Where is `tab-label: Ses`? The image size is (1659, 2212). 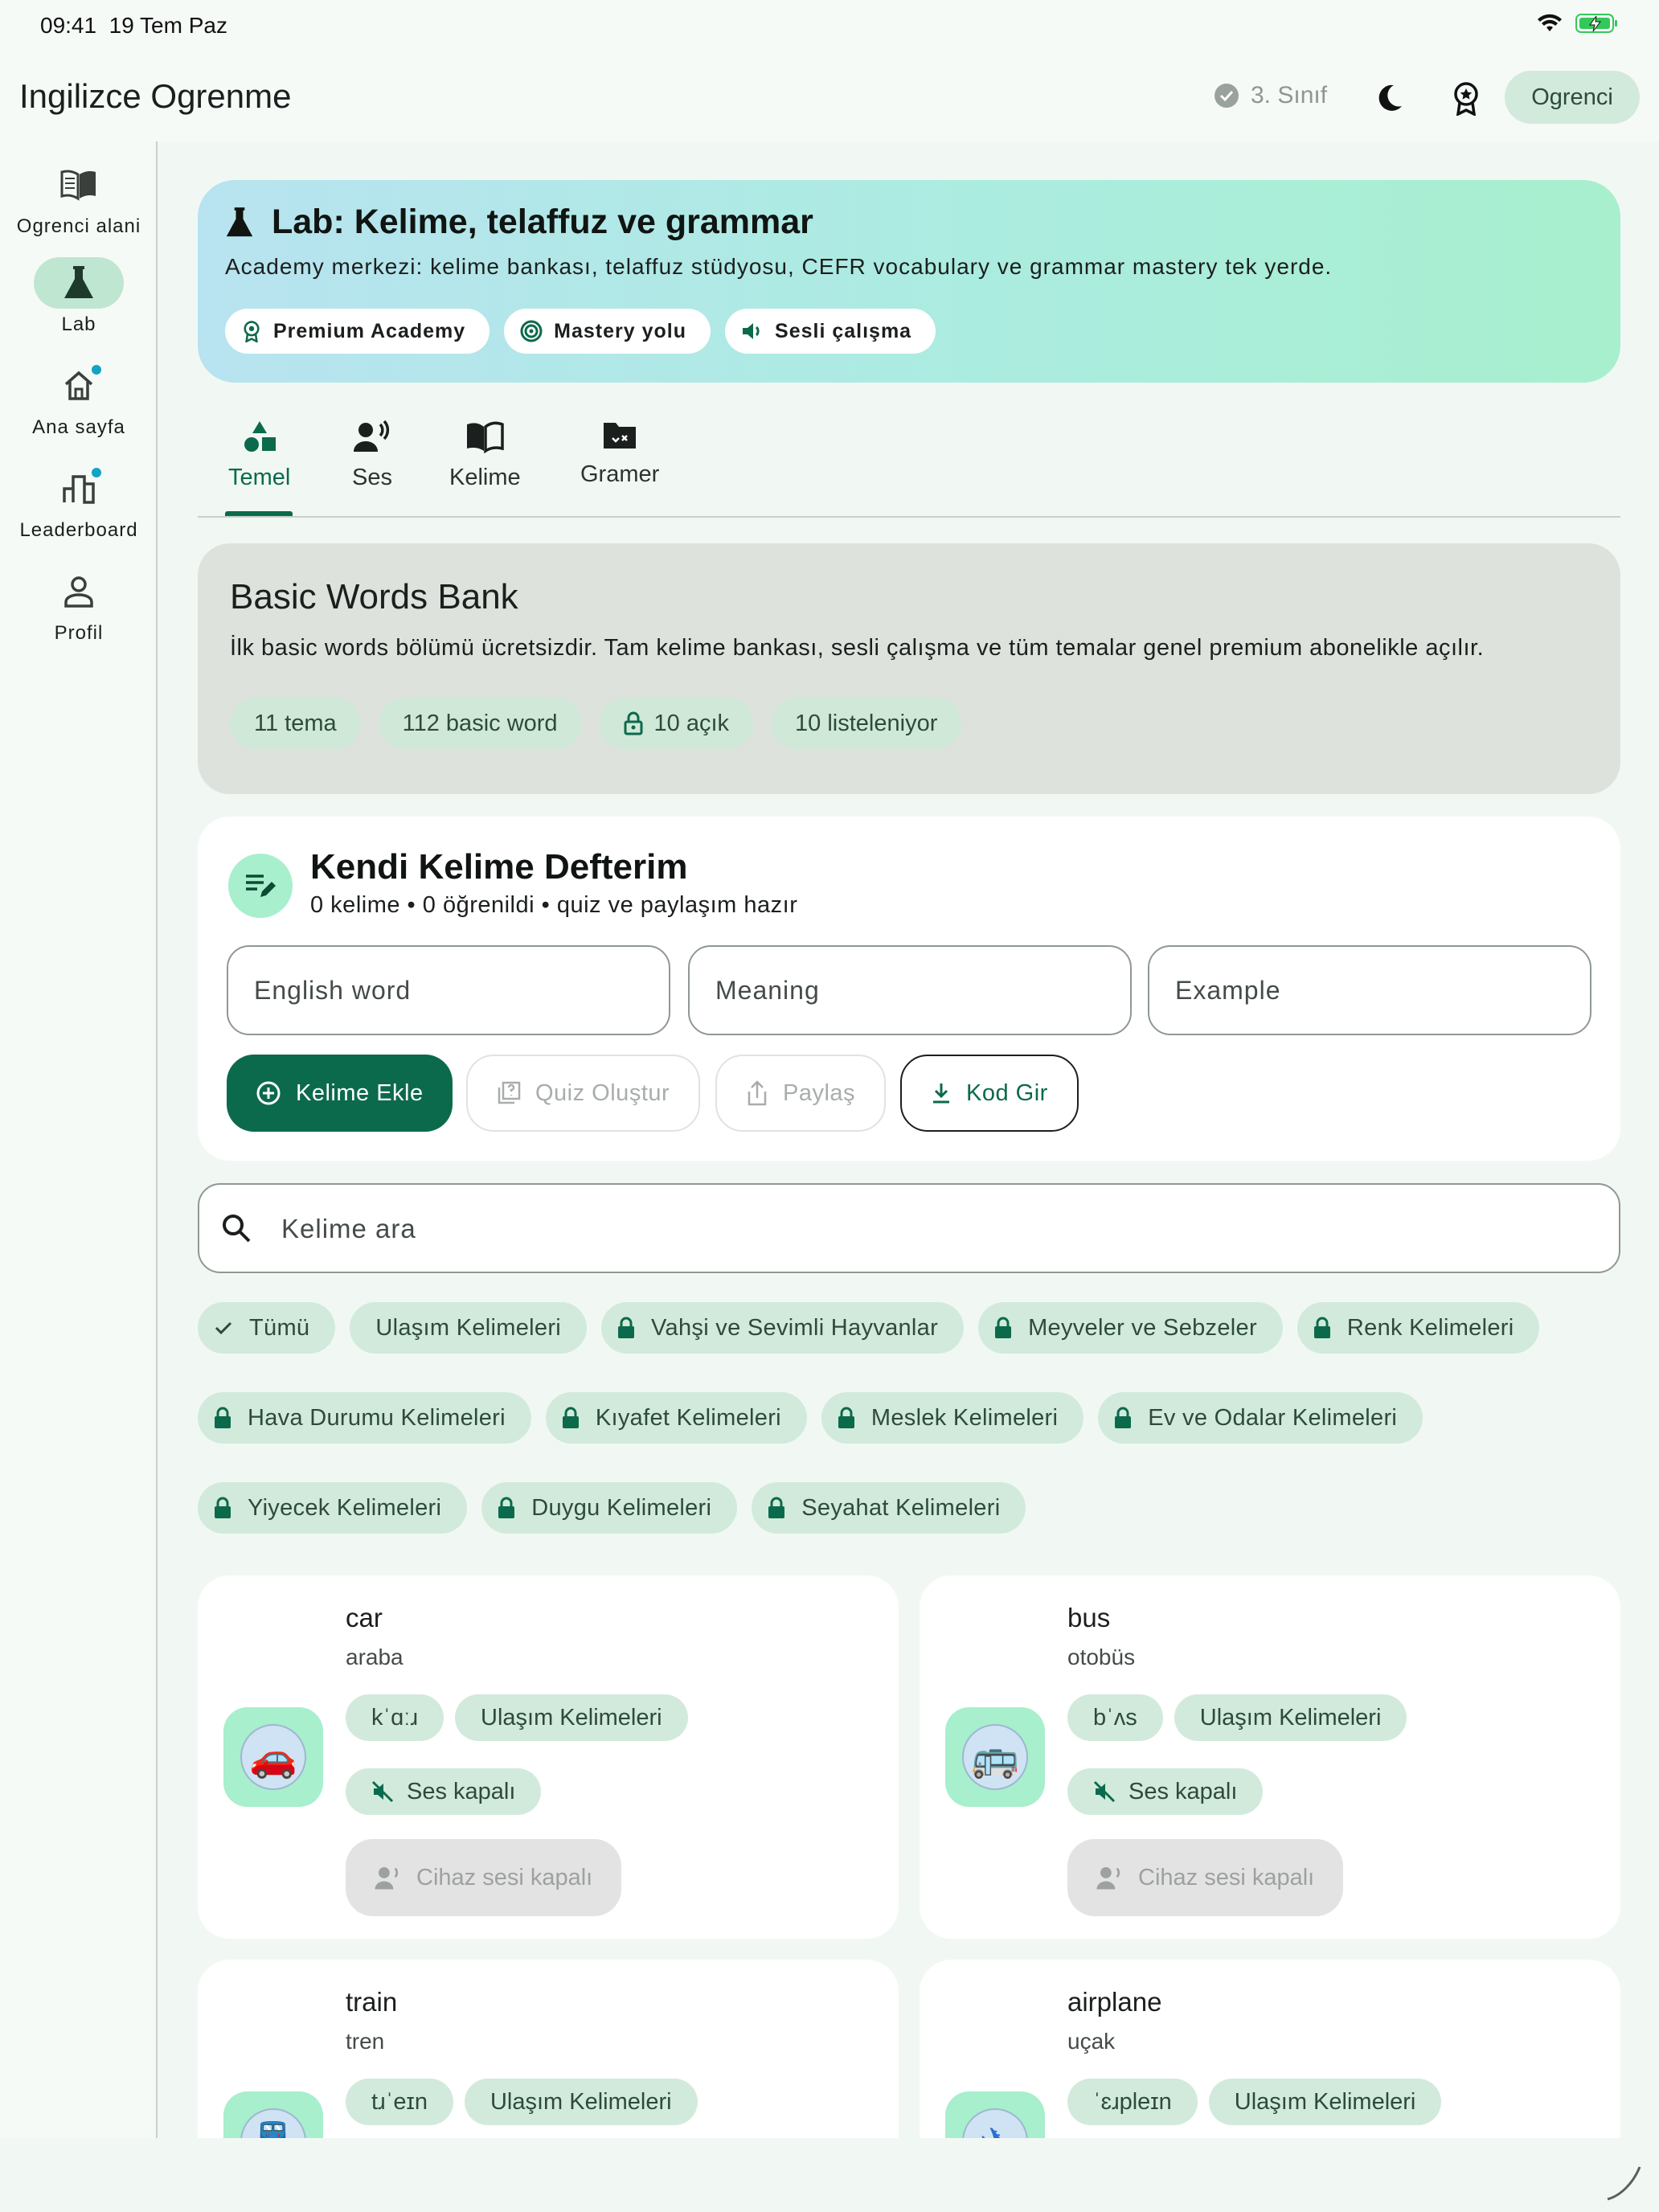
tab-label: Ses is located at coordinates (372, 477).